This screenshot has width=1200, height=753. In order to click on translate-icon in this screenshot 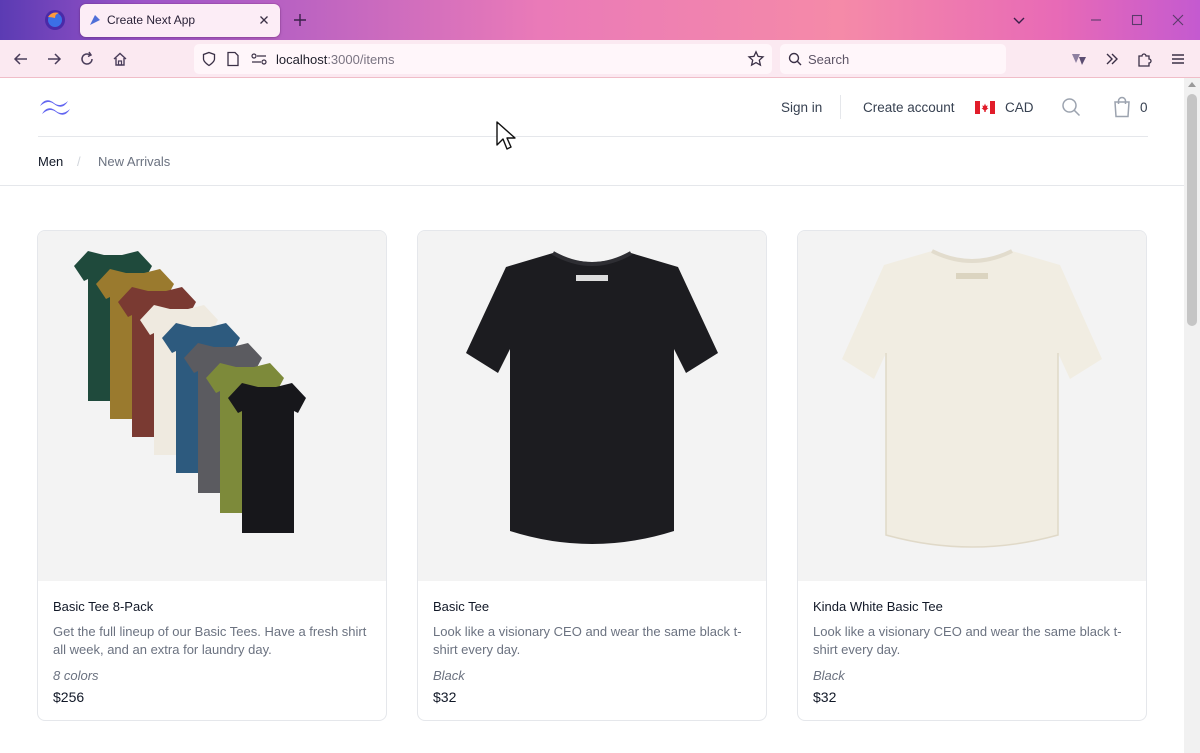, I will do `click(1079, 59)`.